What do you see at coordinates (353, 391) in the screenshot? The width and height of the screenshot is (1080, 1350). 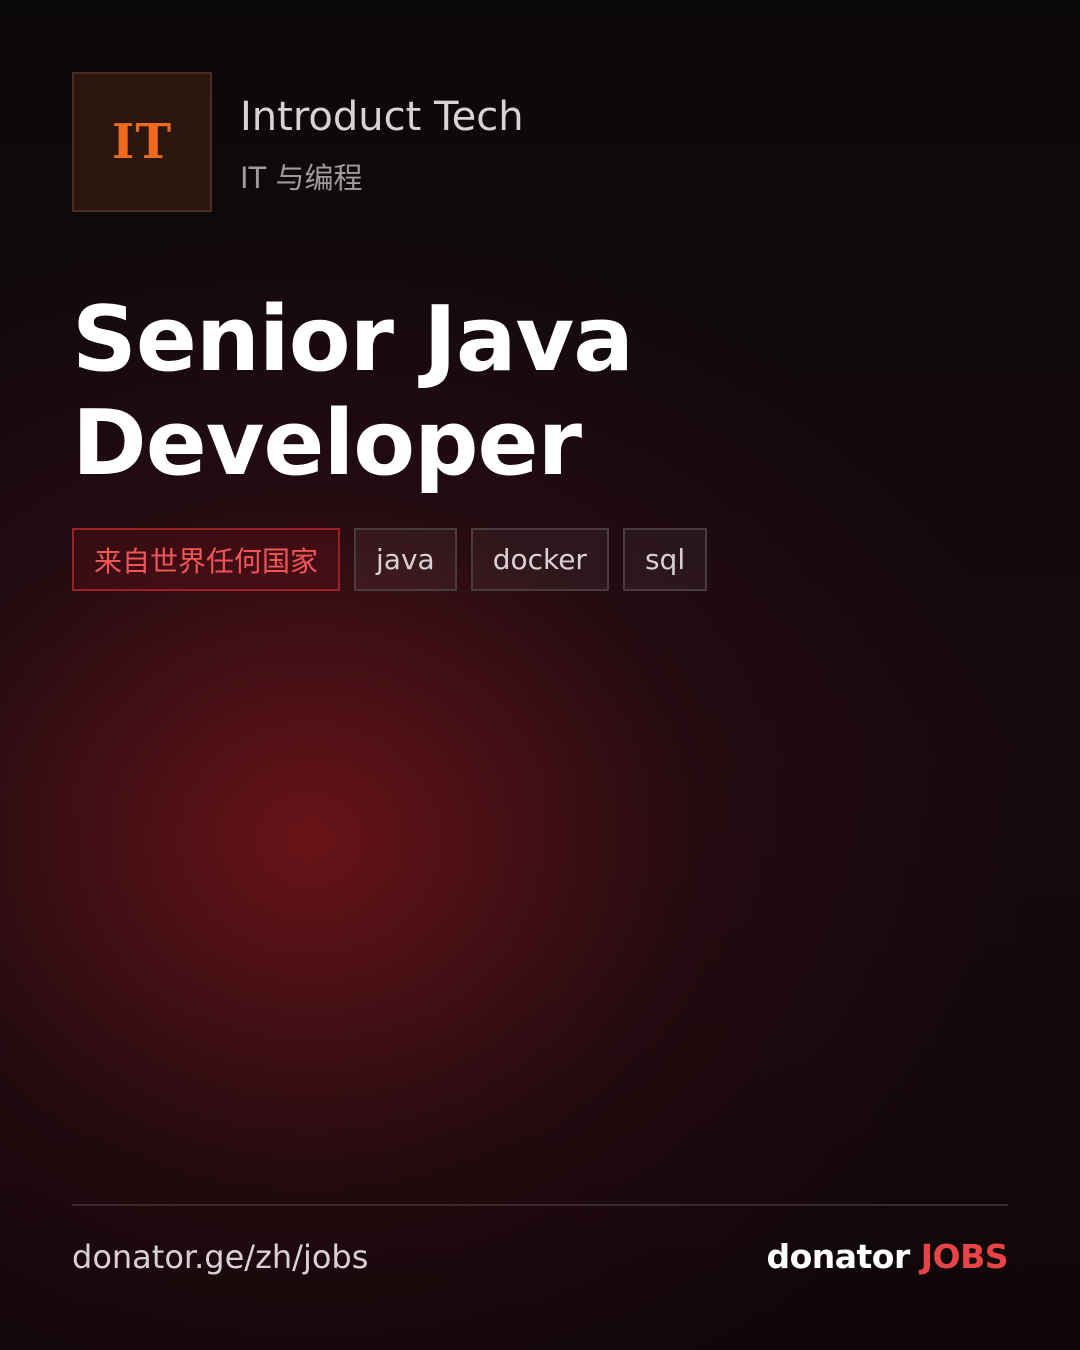 I see `job-title: Senior Java Developer` at bounding box center [353, 391].